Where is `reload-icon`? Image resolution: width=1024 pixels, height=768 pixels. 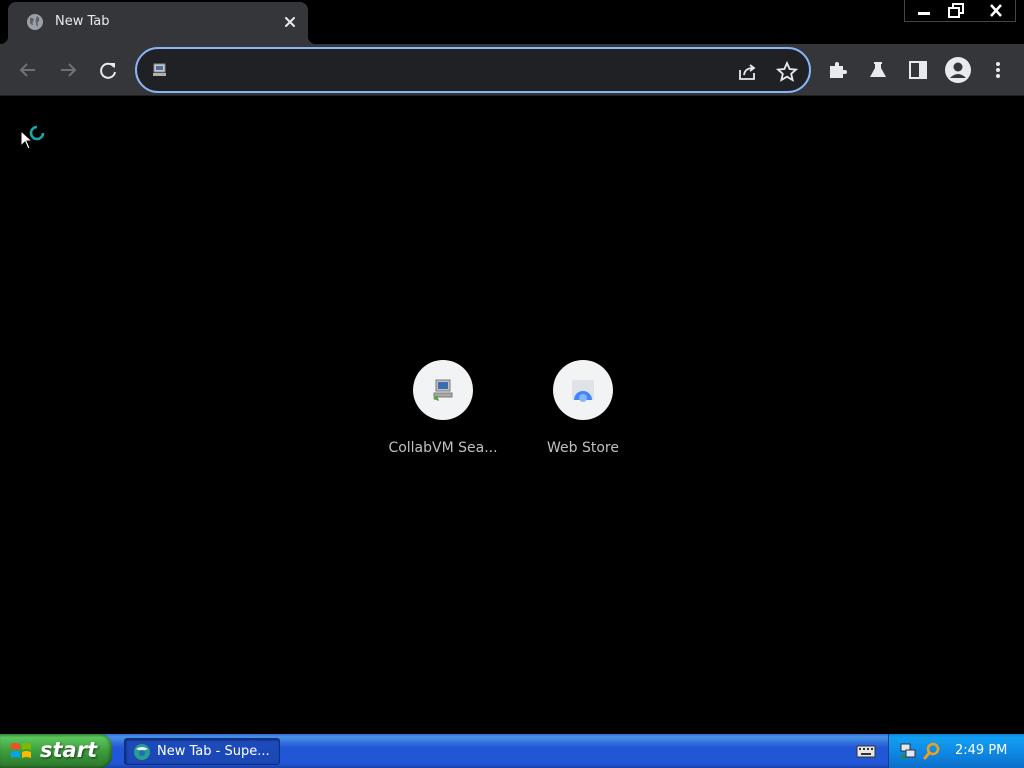 reload-icon is located at coordinates (108, 70).